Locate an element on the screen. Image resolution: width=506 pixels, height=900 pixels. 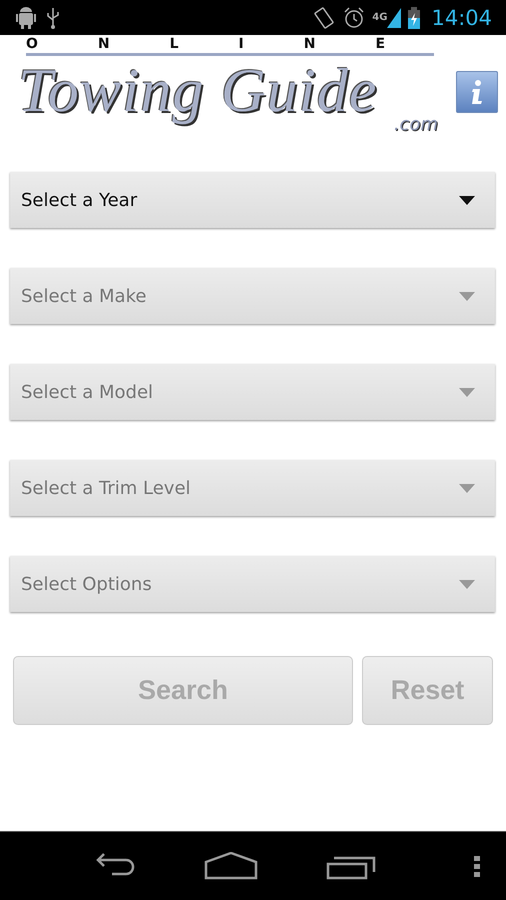
menu-icon is located at coordinates (477, 867).